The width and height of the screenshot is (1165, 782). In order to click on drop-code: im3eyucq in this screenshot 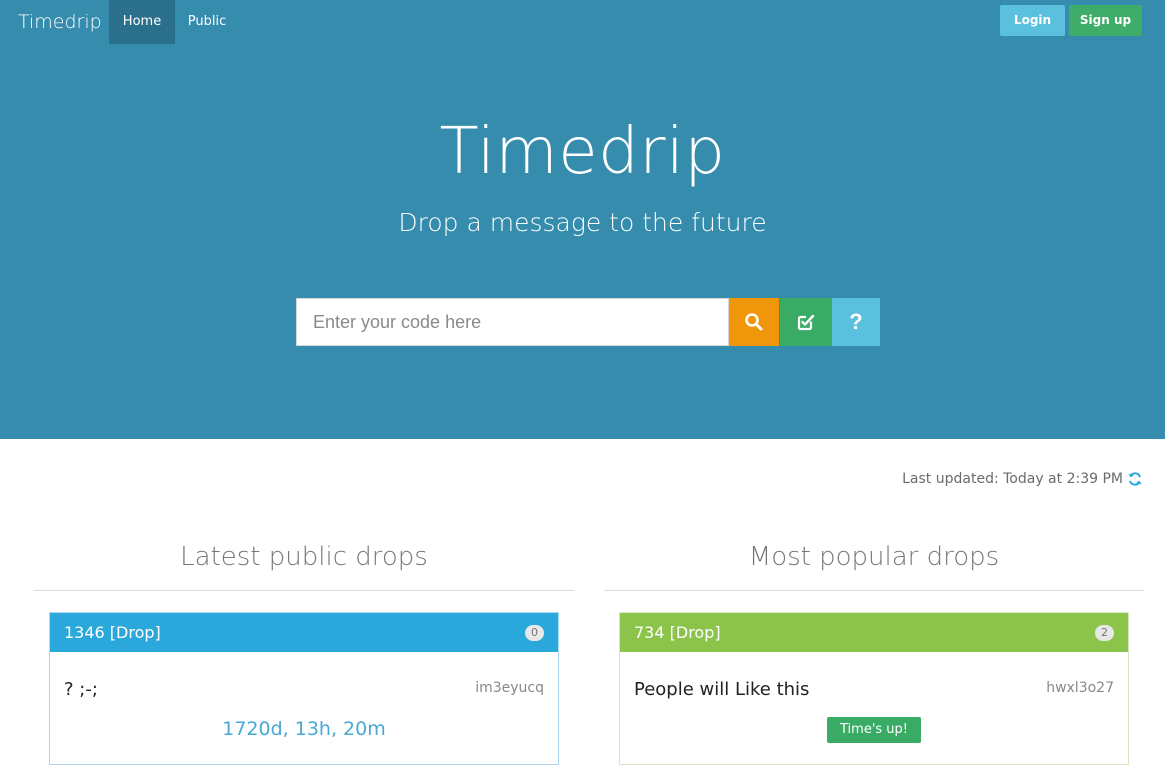, I will do `click(509, 688)`.